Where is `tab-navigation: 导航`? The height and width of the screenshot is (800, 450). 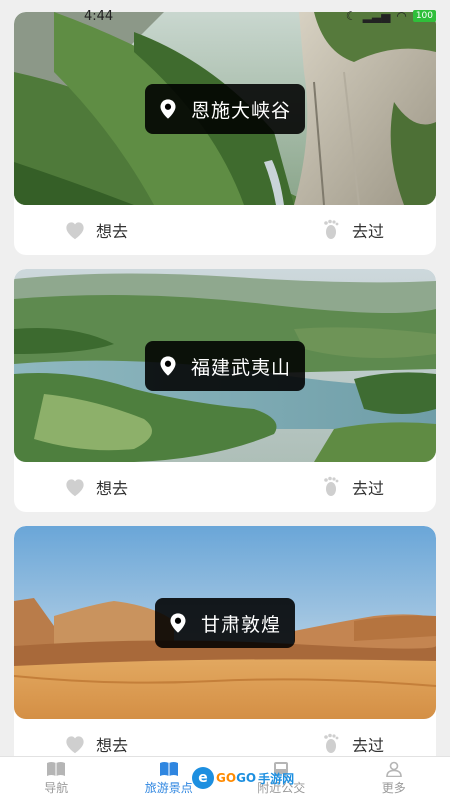 tab-navigation: 导航 is located at coordinates (56, 778).